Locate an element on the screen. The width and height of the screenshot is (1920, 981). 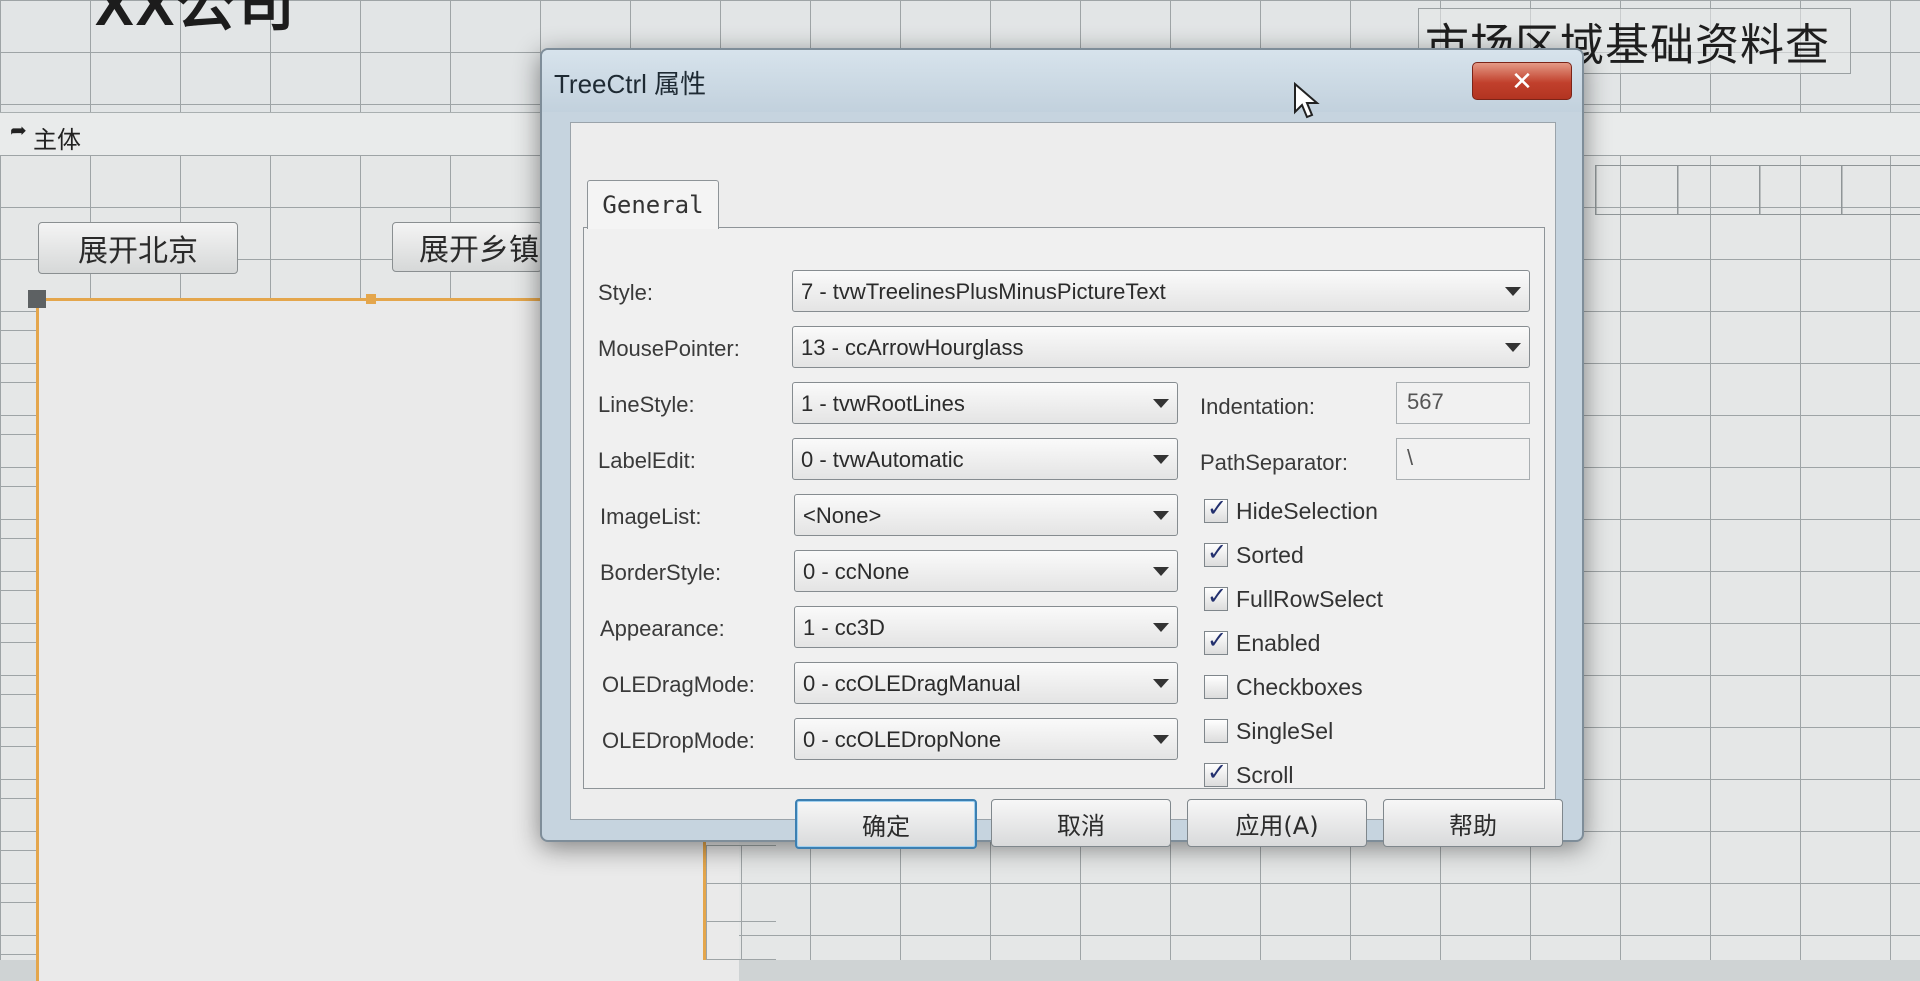
scroll-checkbox: ✓ Scroll is located at coordinates (1249, 773).